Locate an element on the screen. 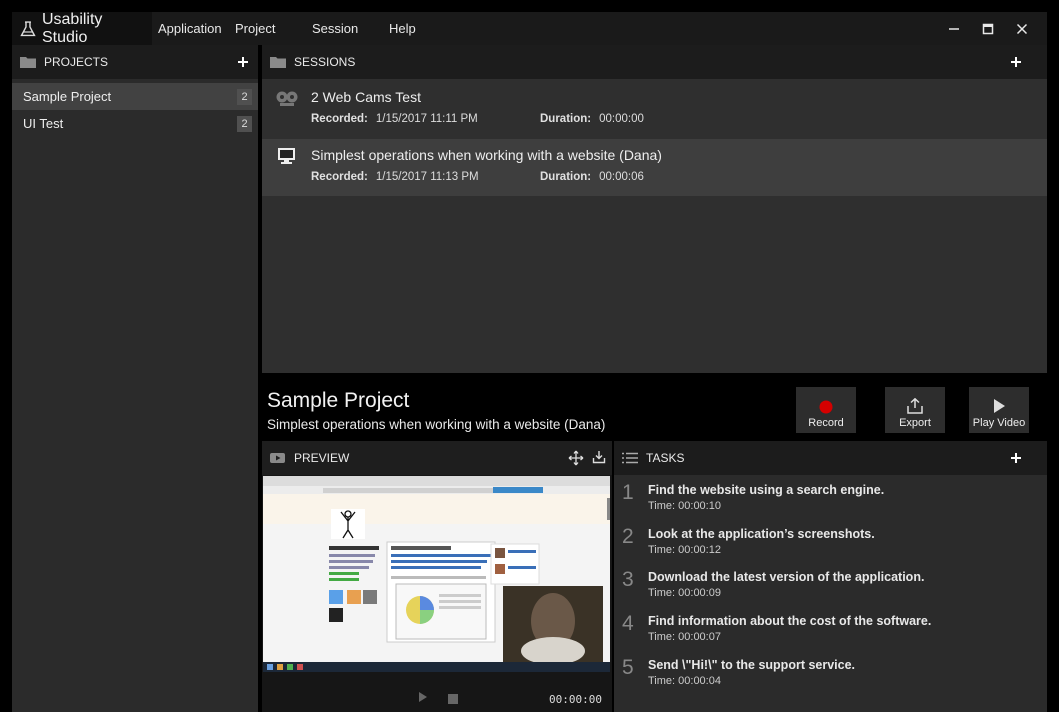 The height and width of the screenshot is (712, 1059). export-button: Export is located at coordinates (915, 410).